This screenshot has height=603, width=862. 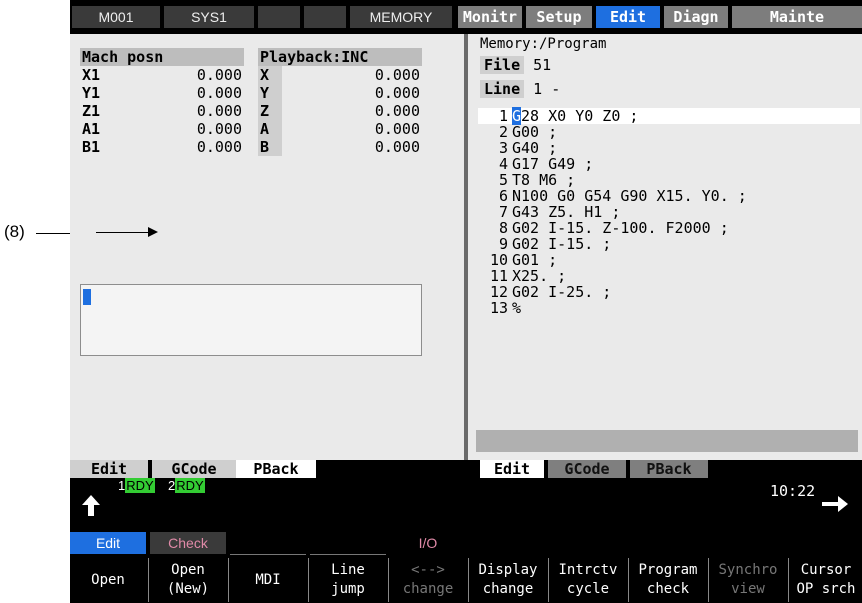 I want to click on playback-title: Playback:INC, so click(x=340, y=57).